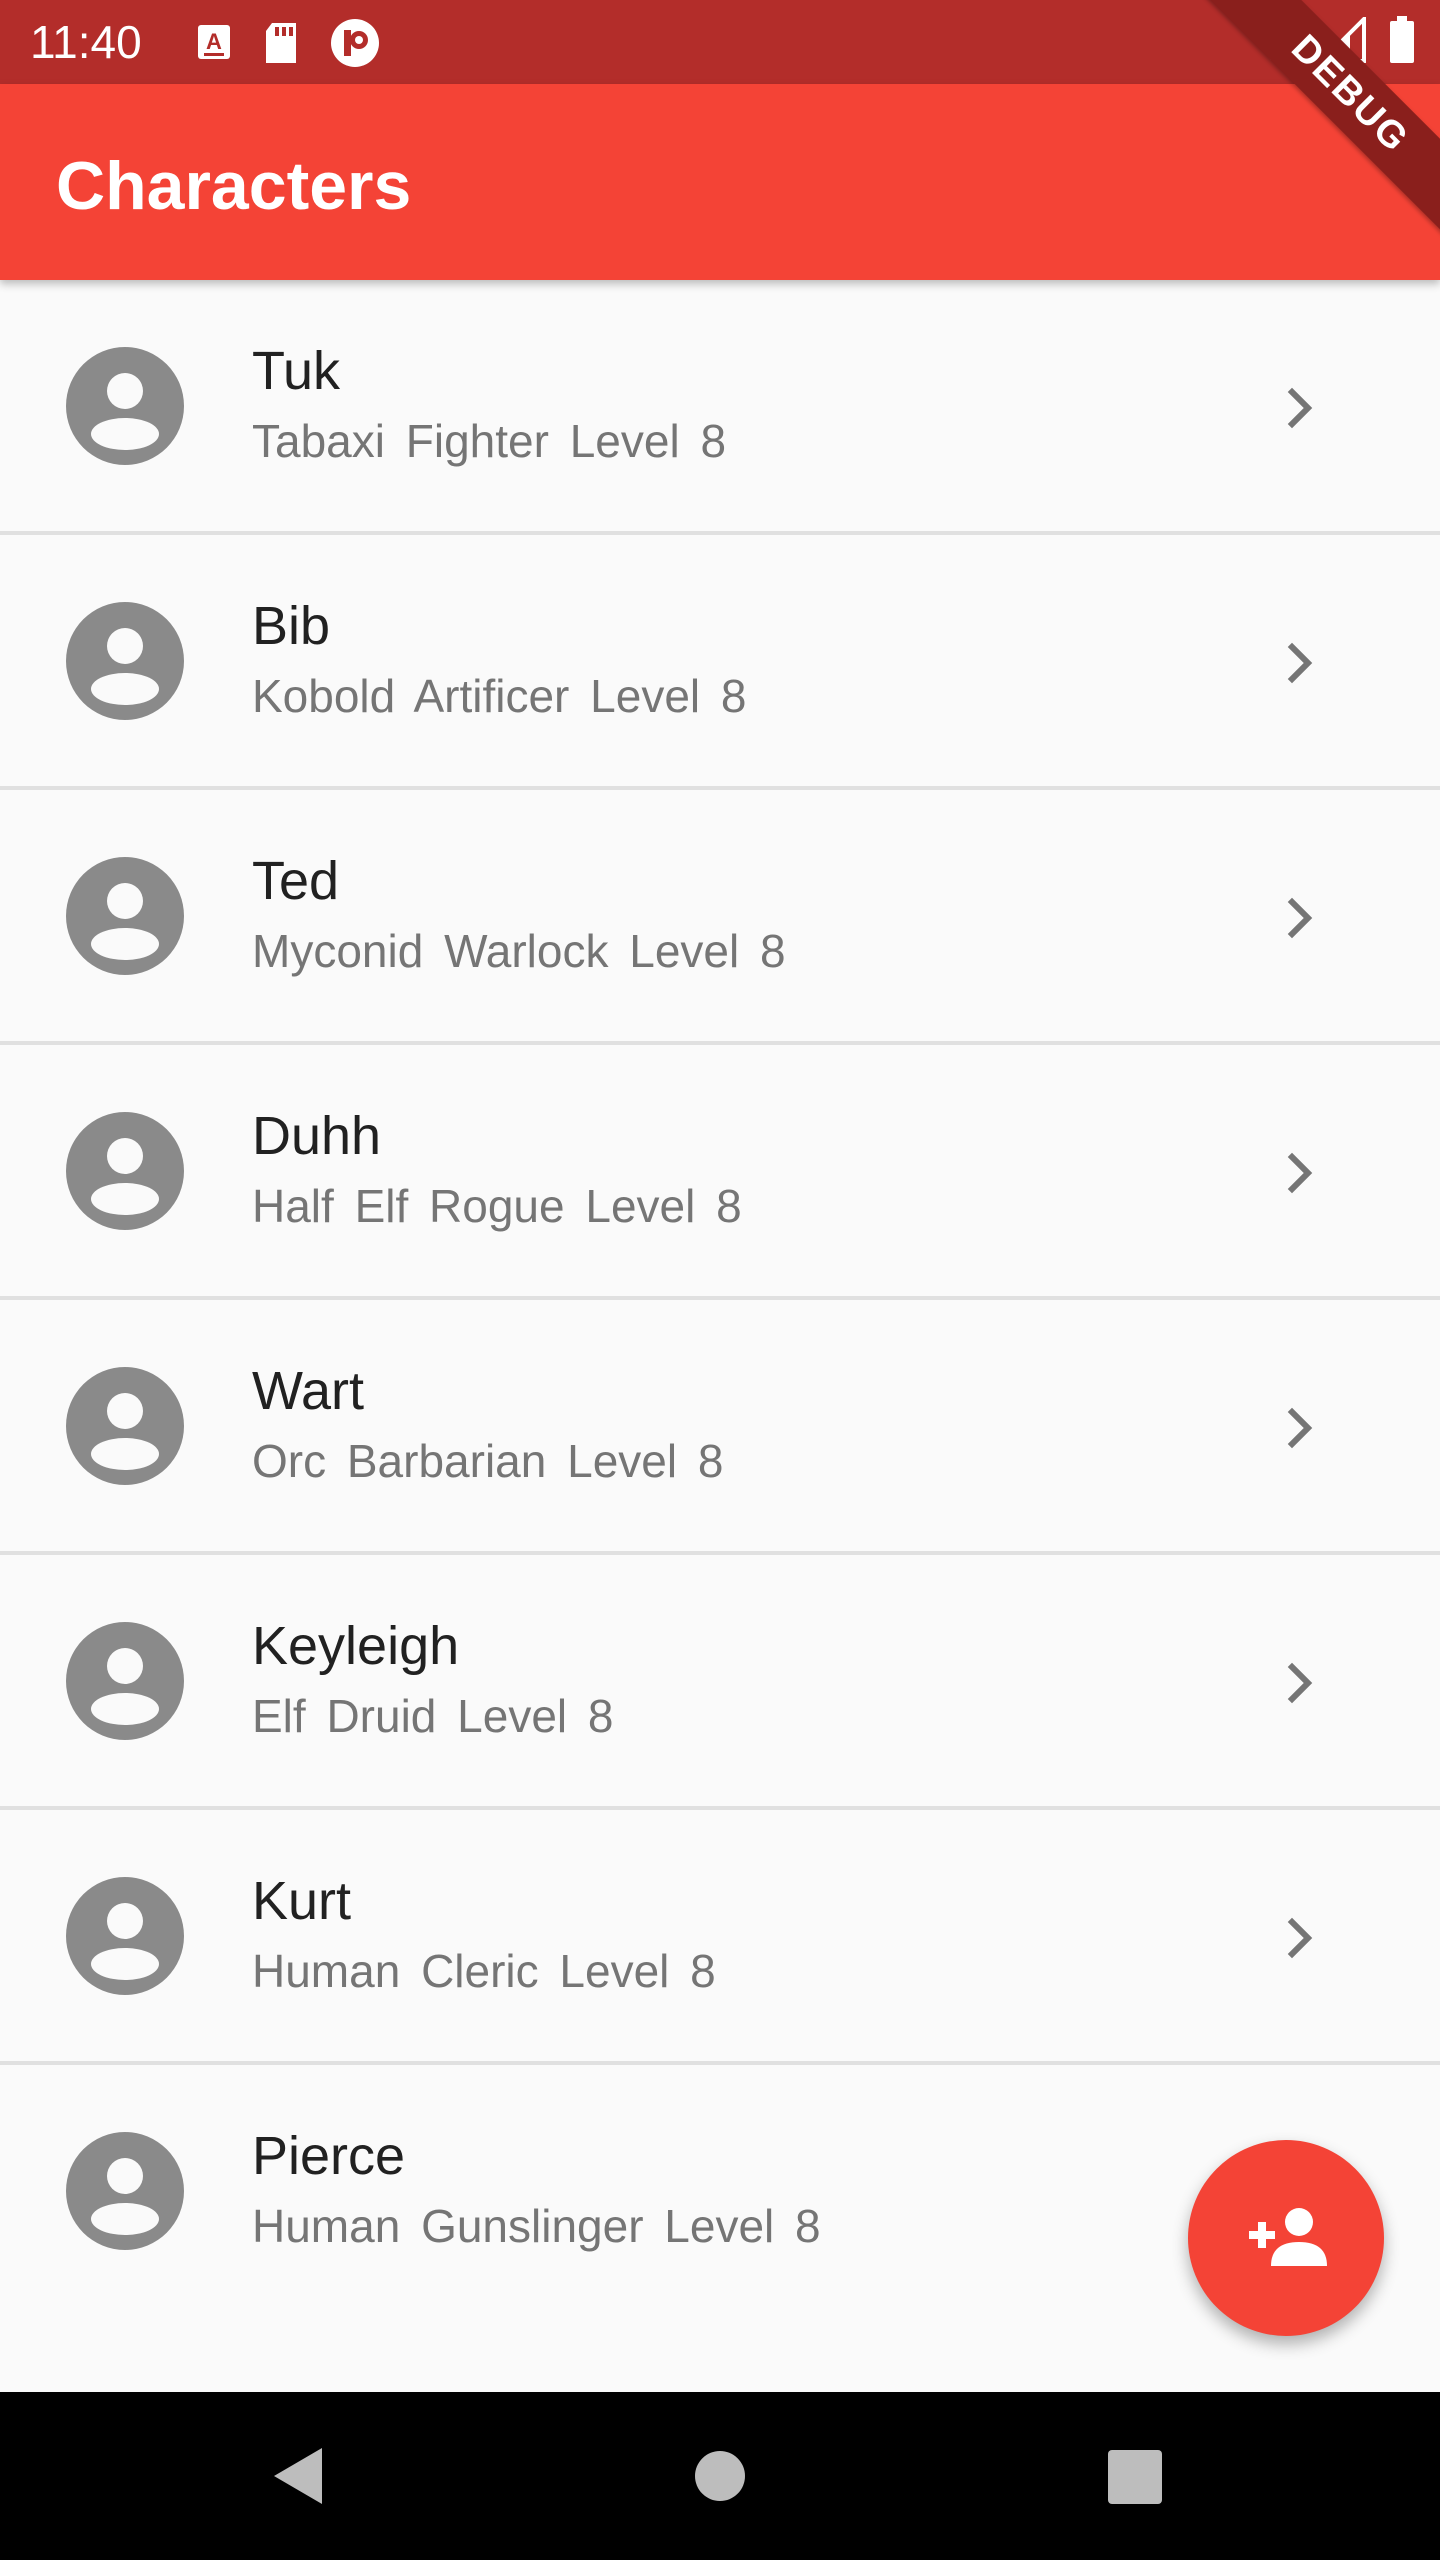  Describe the element at coordinates (720, 407) in the screenshot. I see `character-list-item: Tuk Tabaxi Fighter Level 8` at that location.